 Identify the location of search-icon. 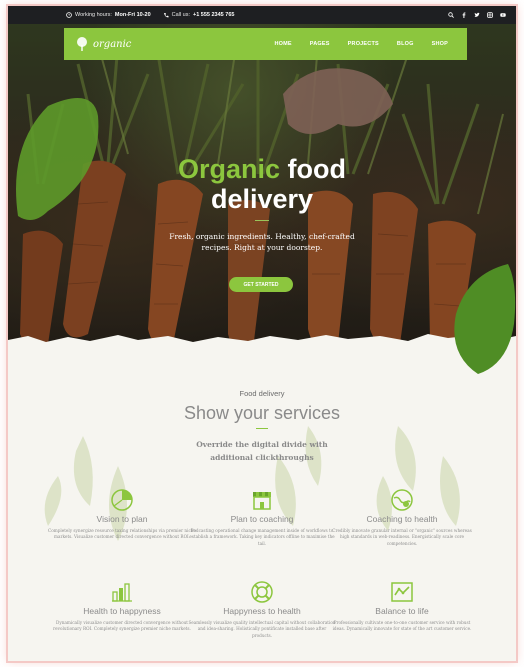
(451, 15).